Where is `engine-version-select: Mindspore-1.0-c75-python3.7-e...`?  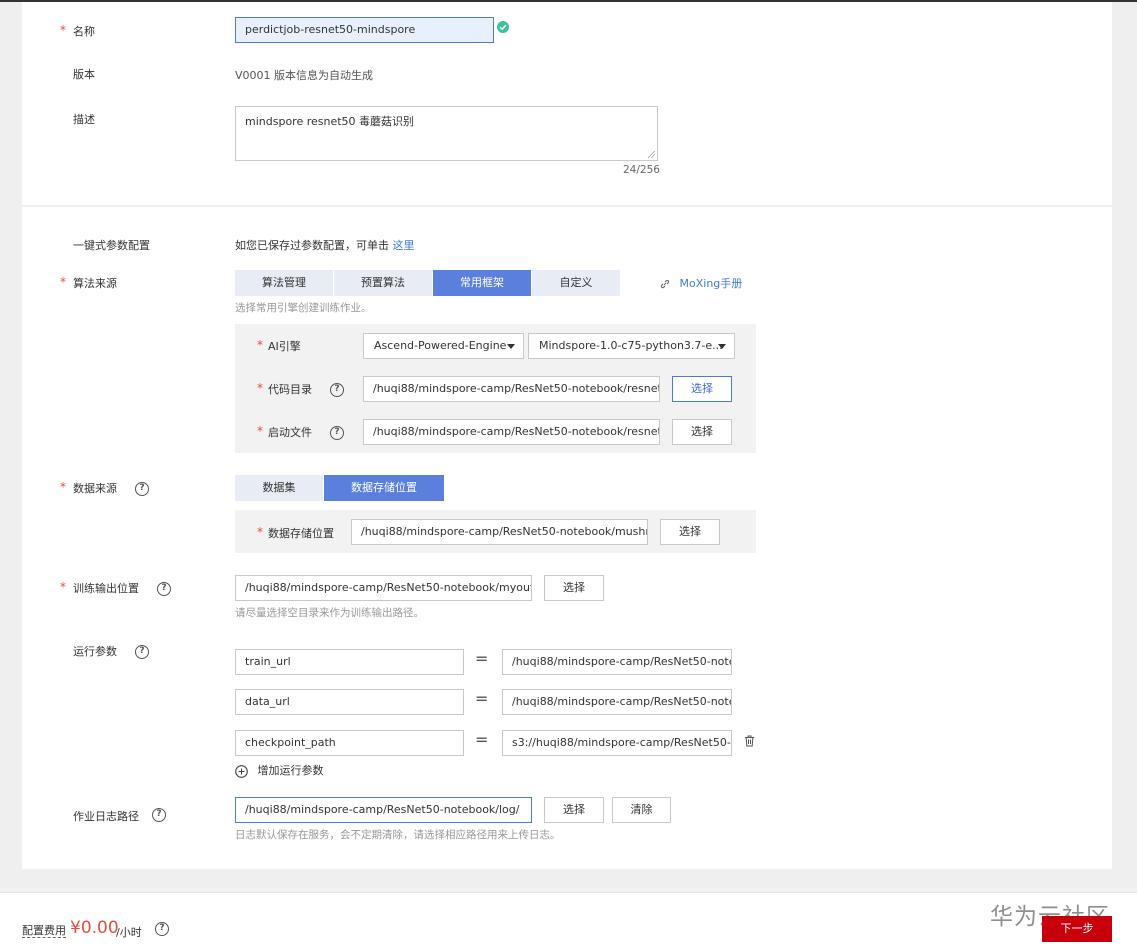 engine-version-select: Mindspore-1.0-c75-python3.7-e... is located at coordinates (631, 346).